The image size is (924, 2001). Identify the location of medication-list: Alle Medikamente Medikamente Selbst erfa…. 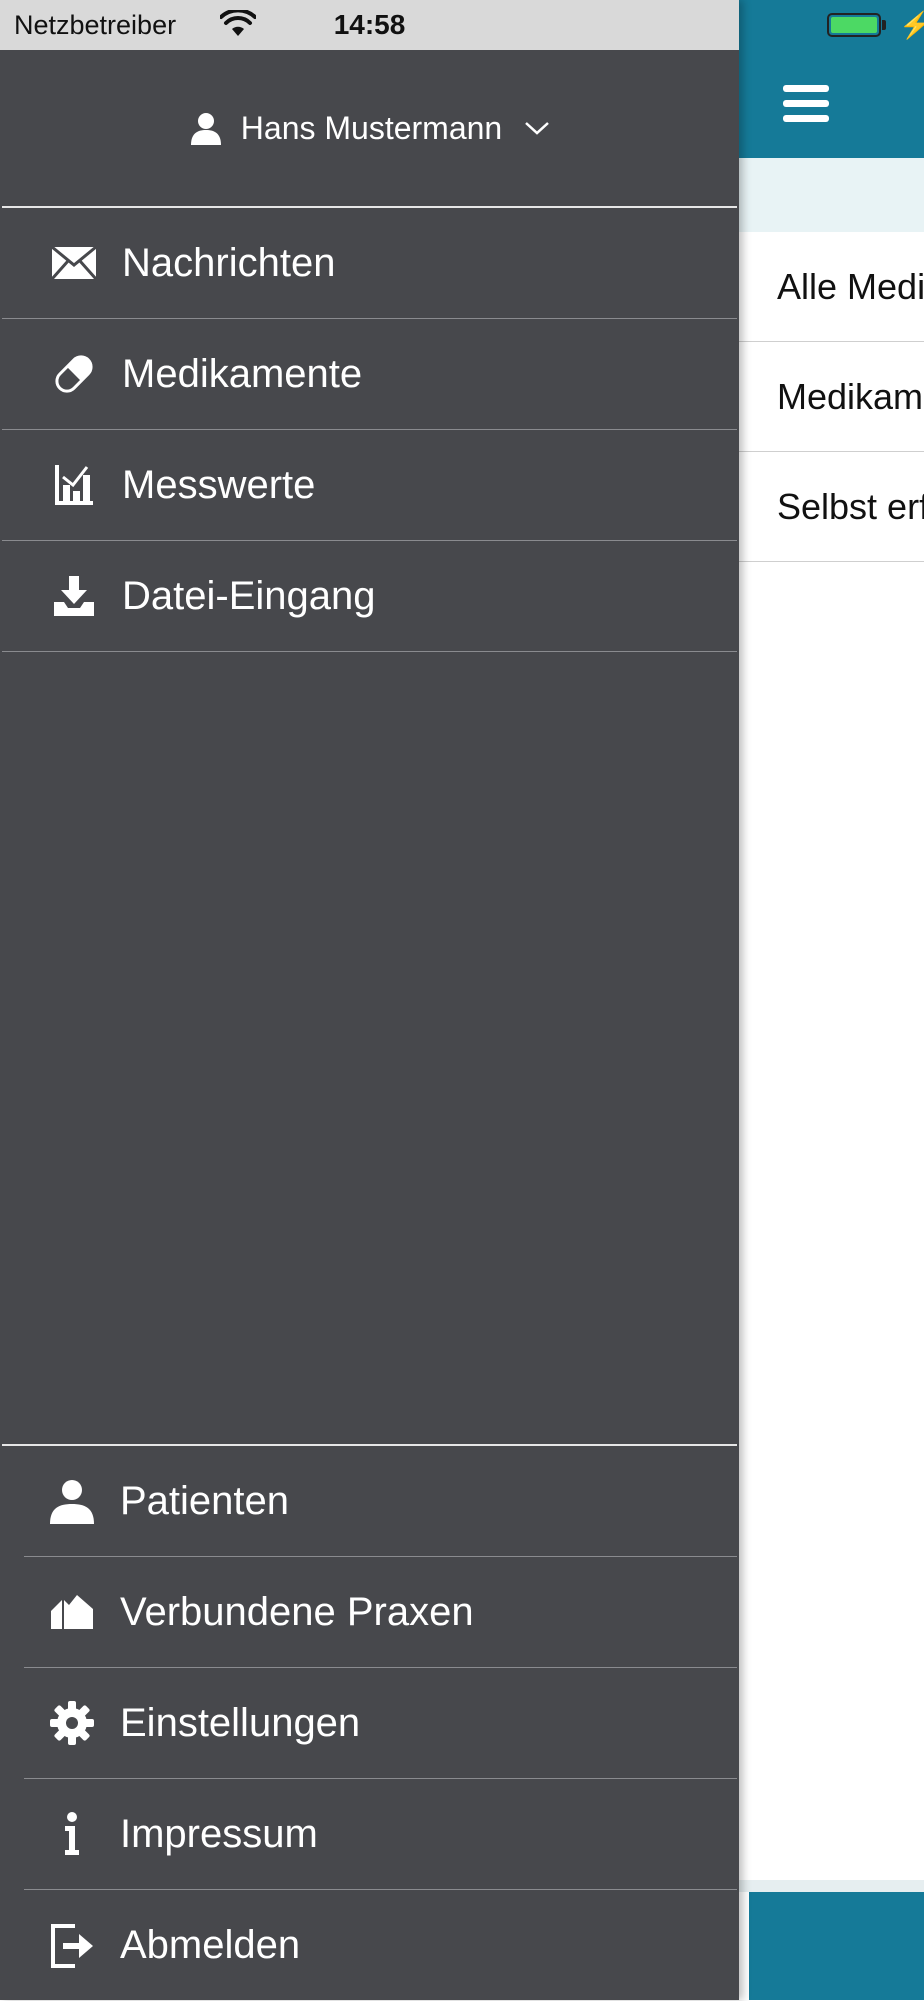
(831, 397).